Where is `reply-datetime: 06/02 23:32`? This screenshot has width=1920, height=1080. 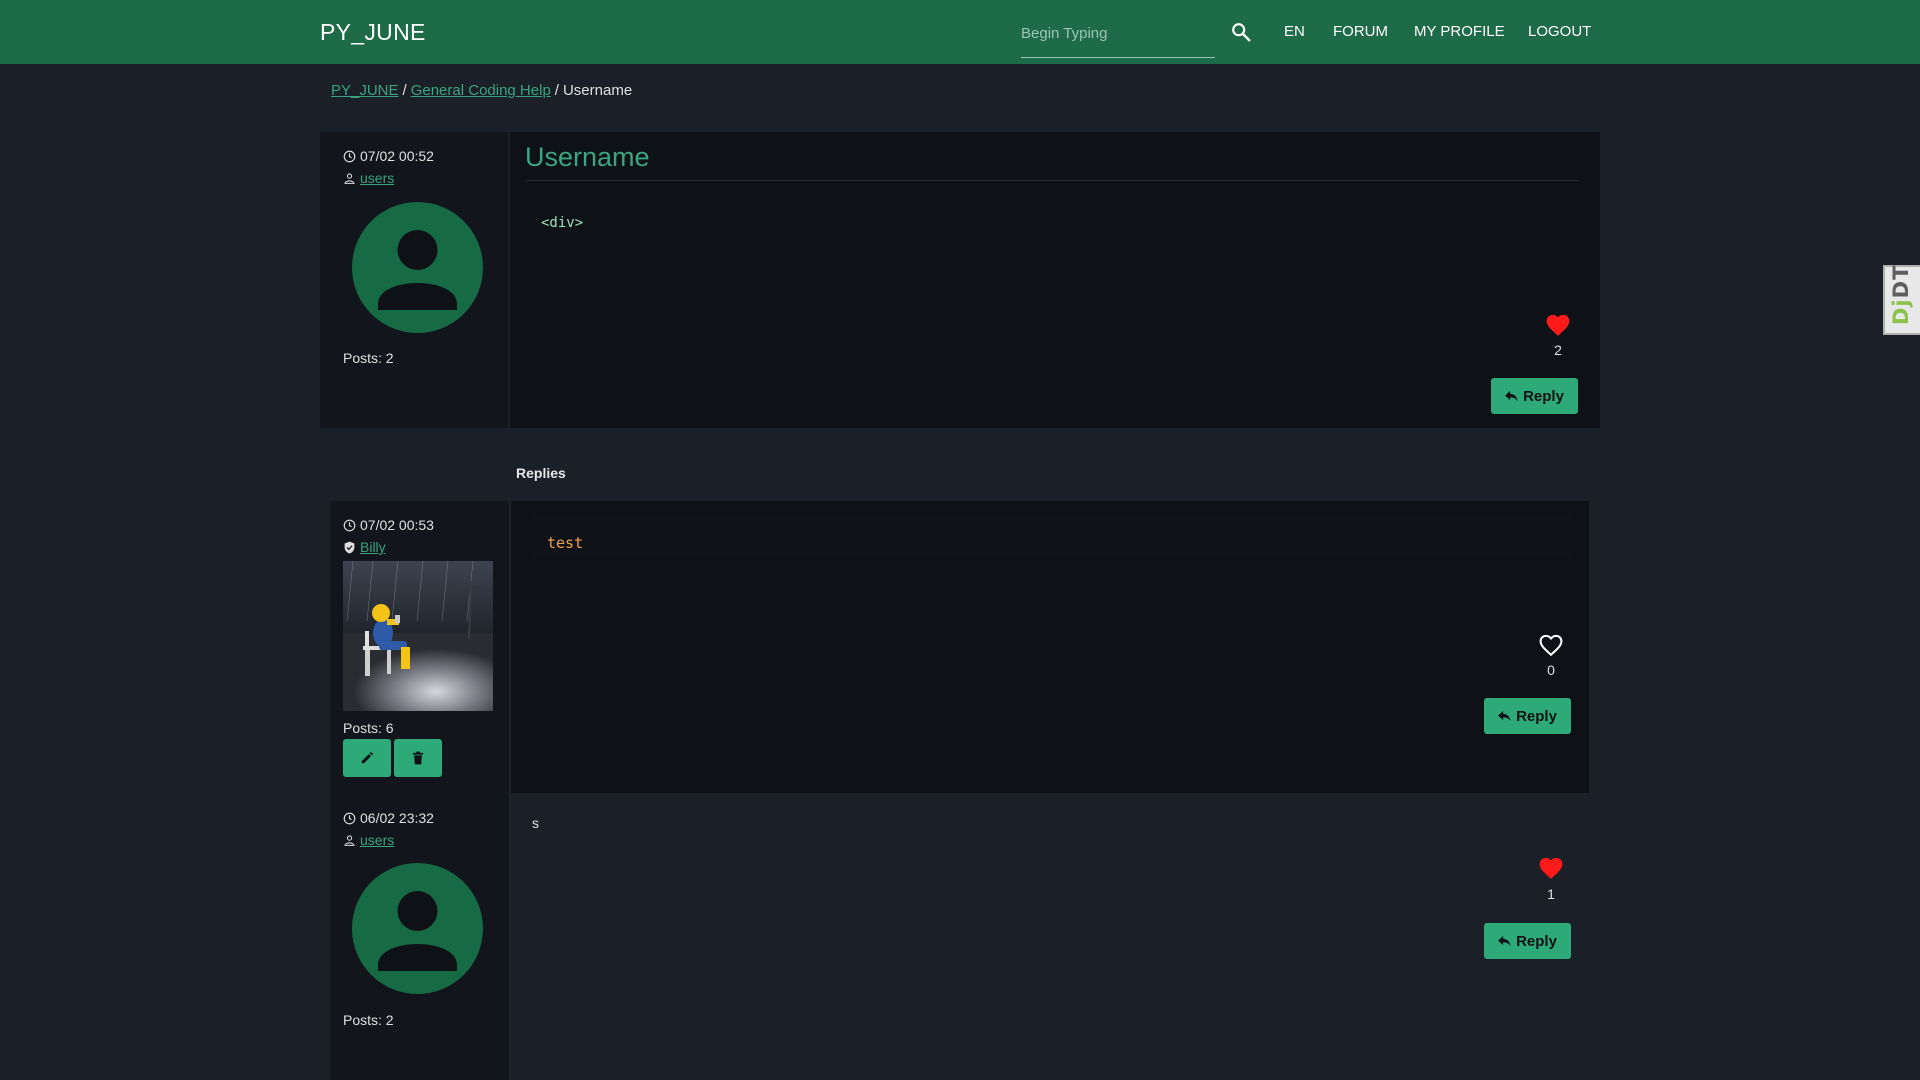 reply-datetime: 06/02 23:32 is located at coordinates (397, 818).